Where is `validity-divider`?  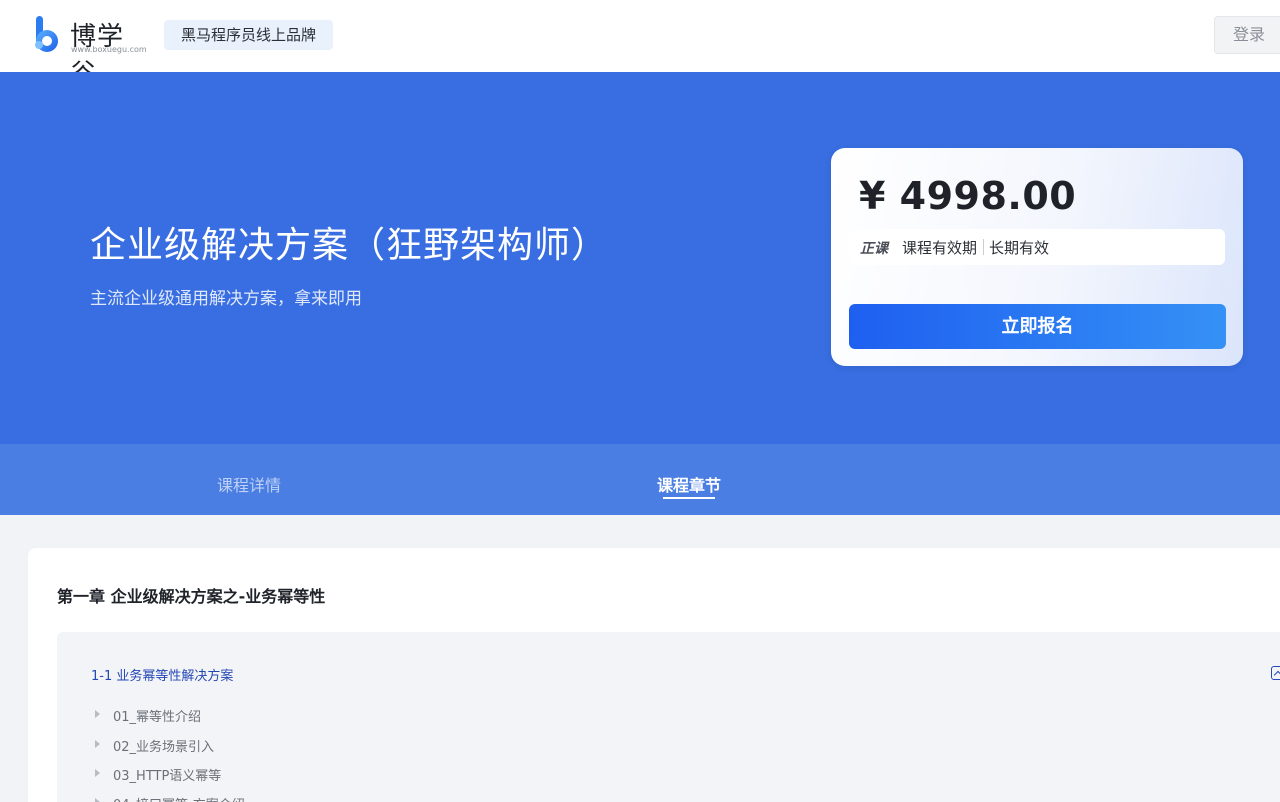
validity-divider is located at coordinates (983, 247).